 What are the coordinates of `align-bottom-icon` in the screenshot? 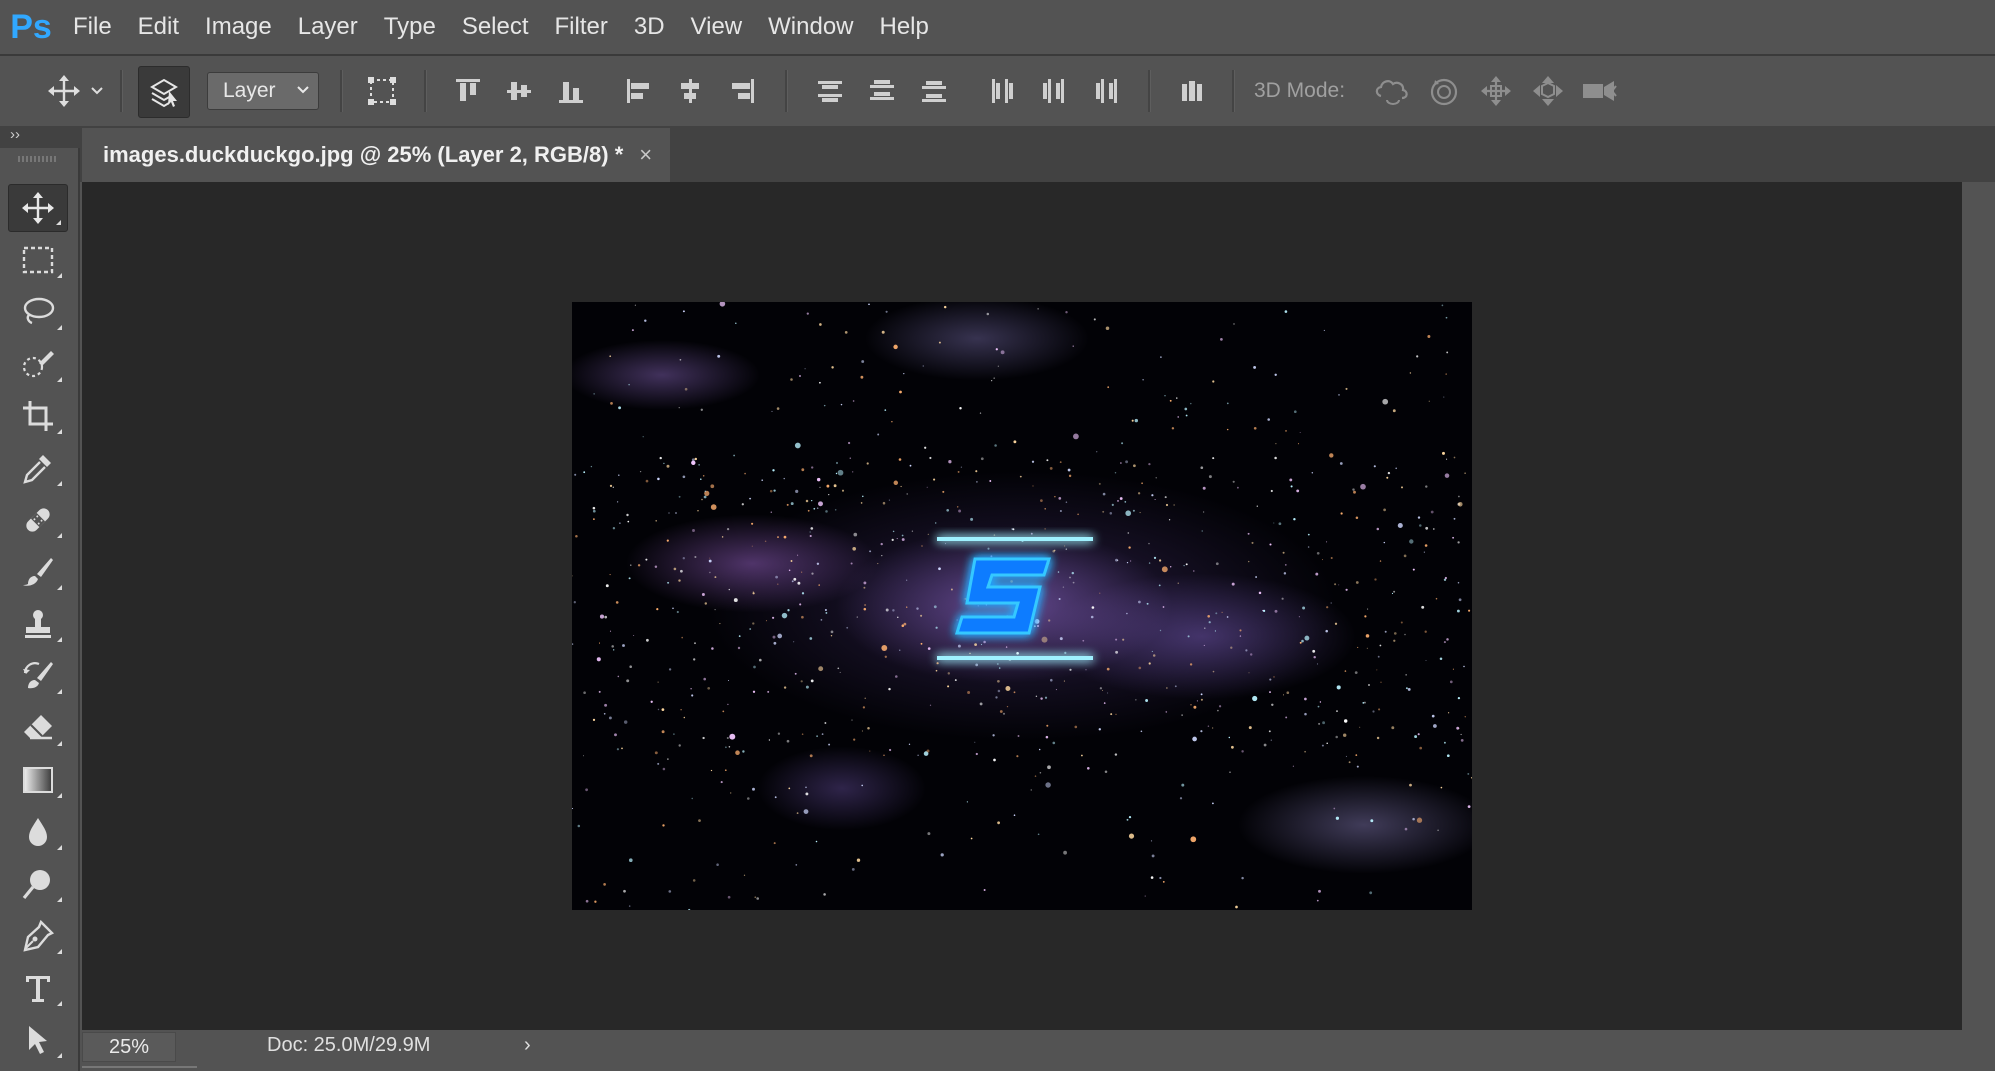 It's located at (571, 91).